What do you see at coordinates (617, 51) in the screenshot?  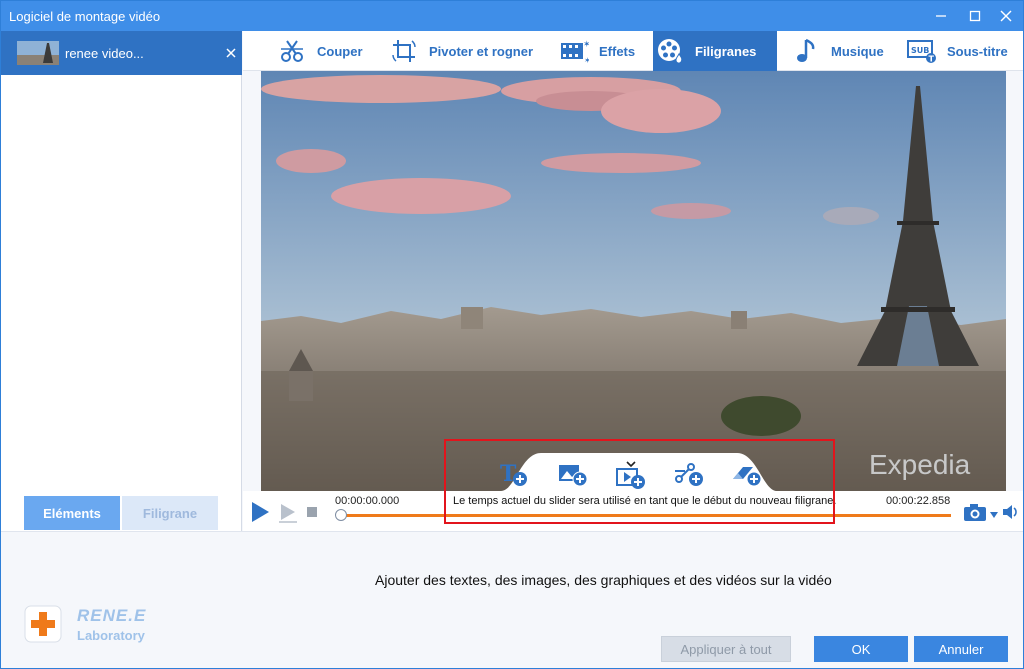 I see `tool-label: Effets` at bounding box center [617, 51].